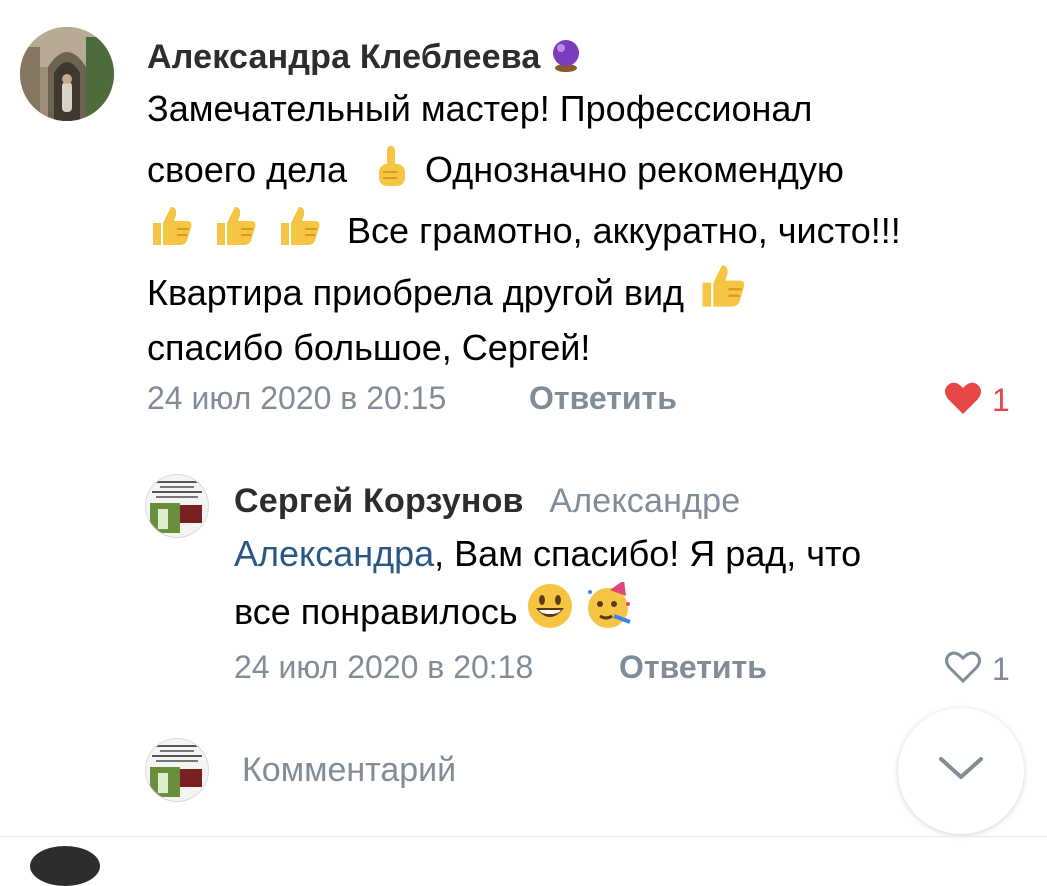  Describe the element at coordinates (349, 770) in the screenshot. I see `comment-input: Комментарий` at that location.